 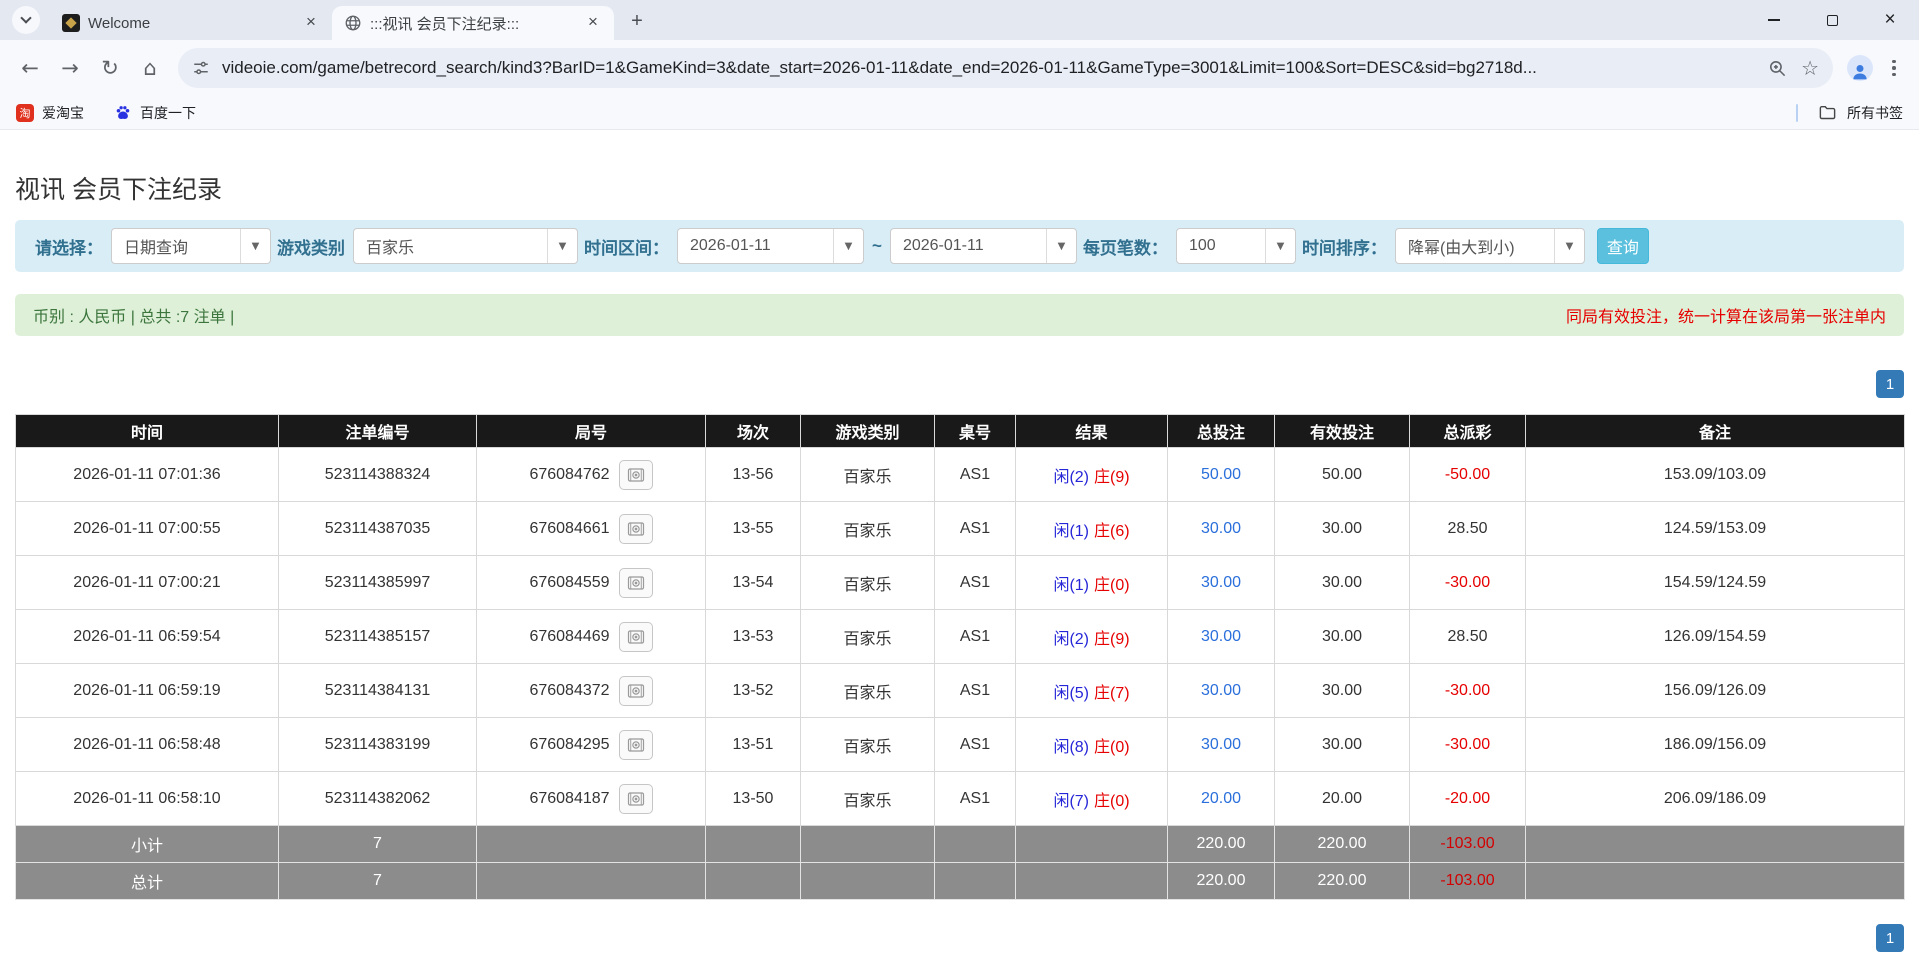 What do you see at coordinates (70, 68) in the screenshot?
I see `forward-button: →` at bounding box center [70, 68].